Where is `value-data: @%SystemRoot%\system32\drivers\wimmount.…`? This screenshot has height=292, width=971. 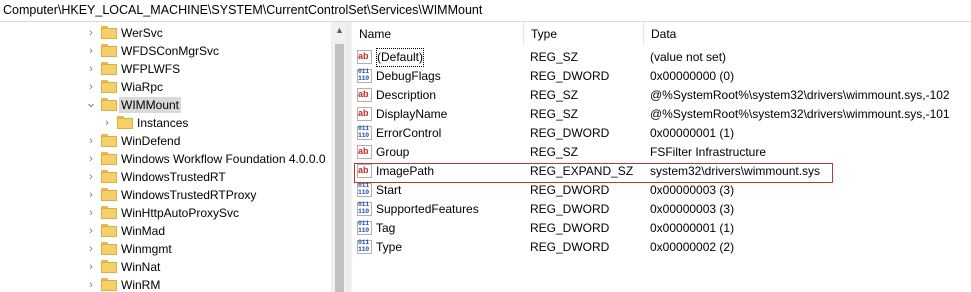 value-data: @%SystemRoot%\system32\drivers\wimmount.… is located at coordinates (800, 114).